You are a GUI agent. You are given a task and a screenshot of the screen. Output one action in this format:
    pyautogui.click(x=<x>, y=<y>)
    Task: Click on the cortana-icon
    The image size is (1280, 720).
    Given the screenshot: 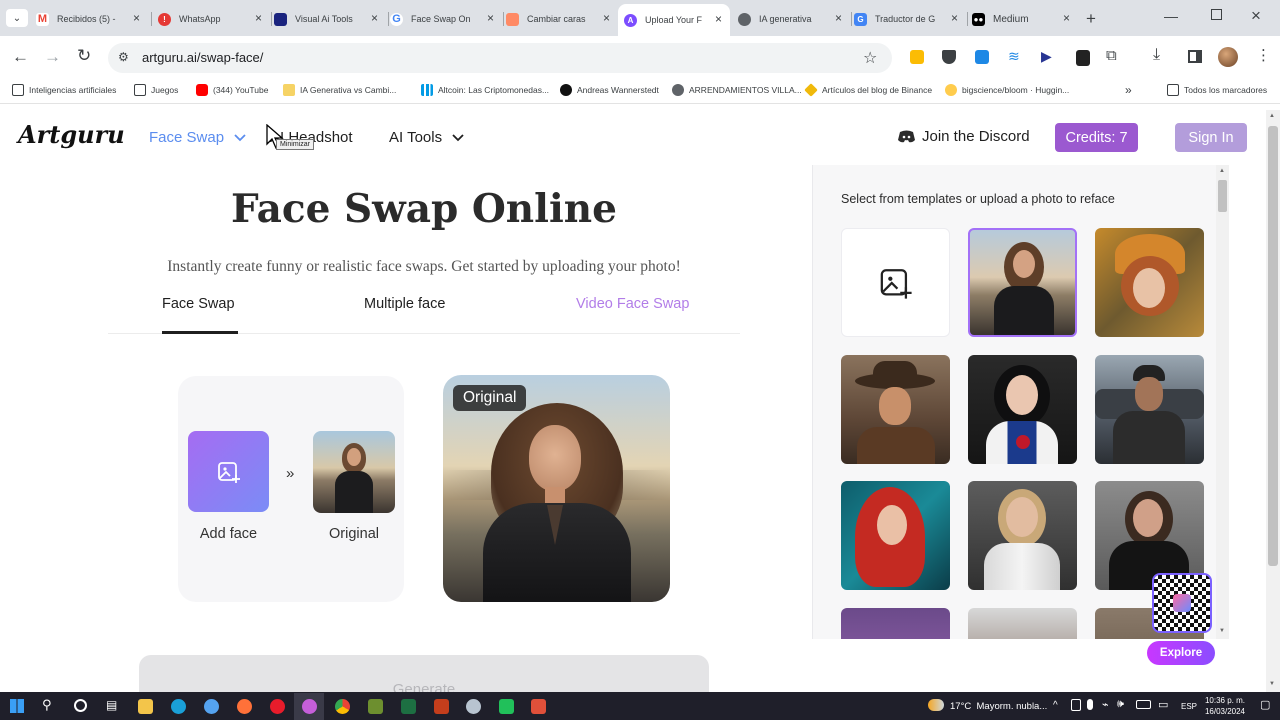 What is the action you would take?
    pyautogui.click(x=80, y=705)
    